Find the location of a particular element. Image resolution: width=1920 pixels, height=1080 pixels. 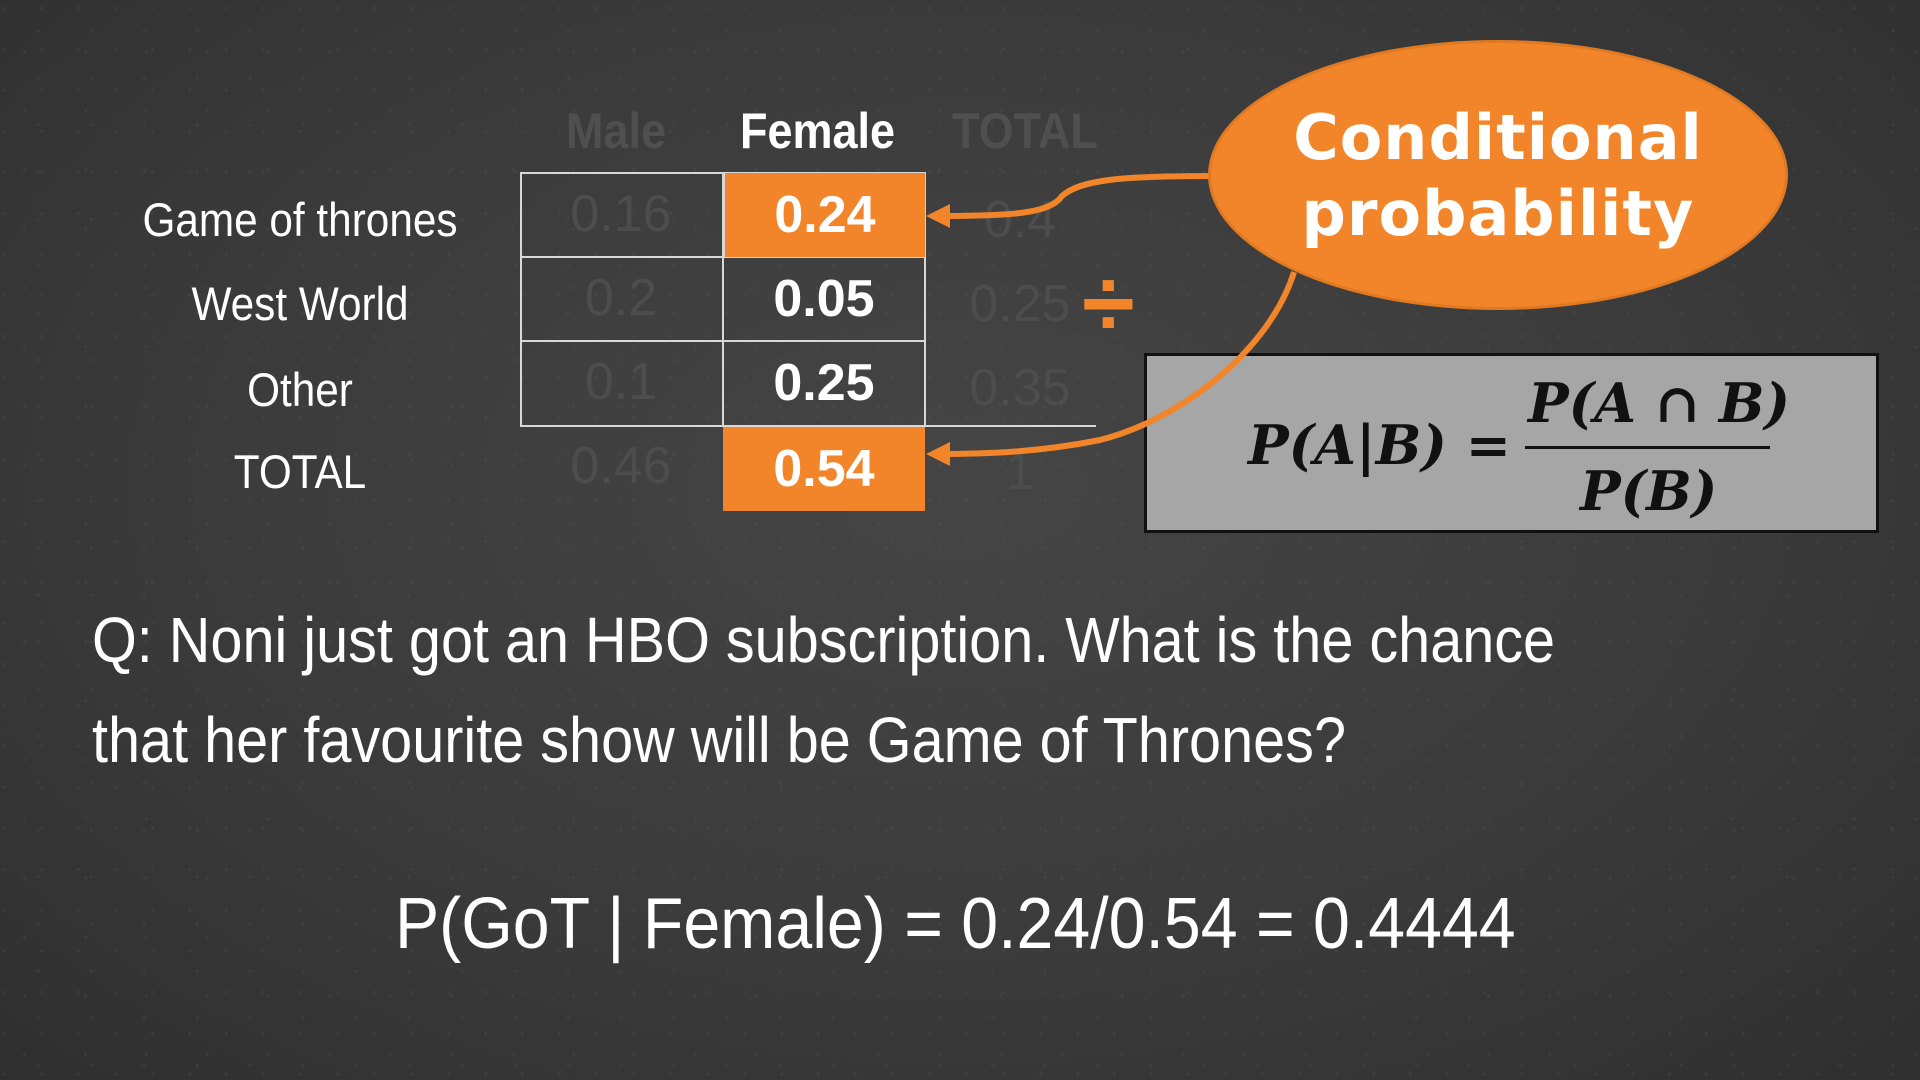

callout-text: Conditional probability is located at coordinates (1498, 176).